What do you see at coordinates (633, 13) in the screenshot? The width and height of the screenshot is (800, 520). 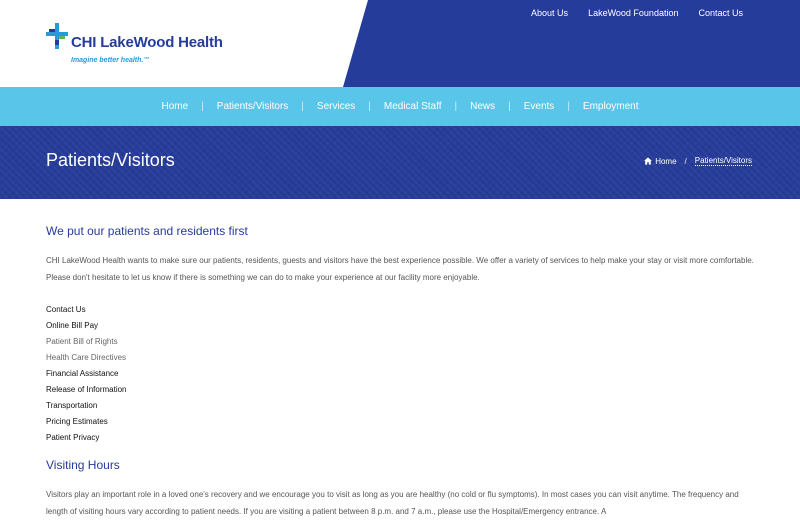 I see `top-link-lakewood-foundation: LakeWood Foundation` at bounding box center [633, 13].